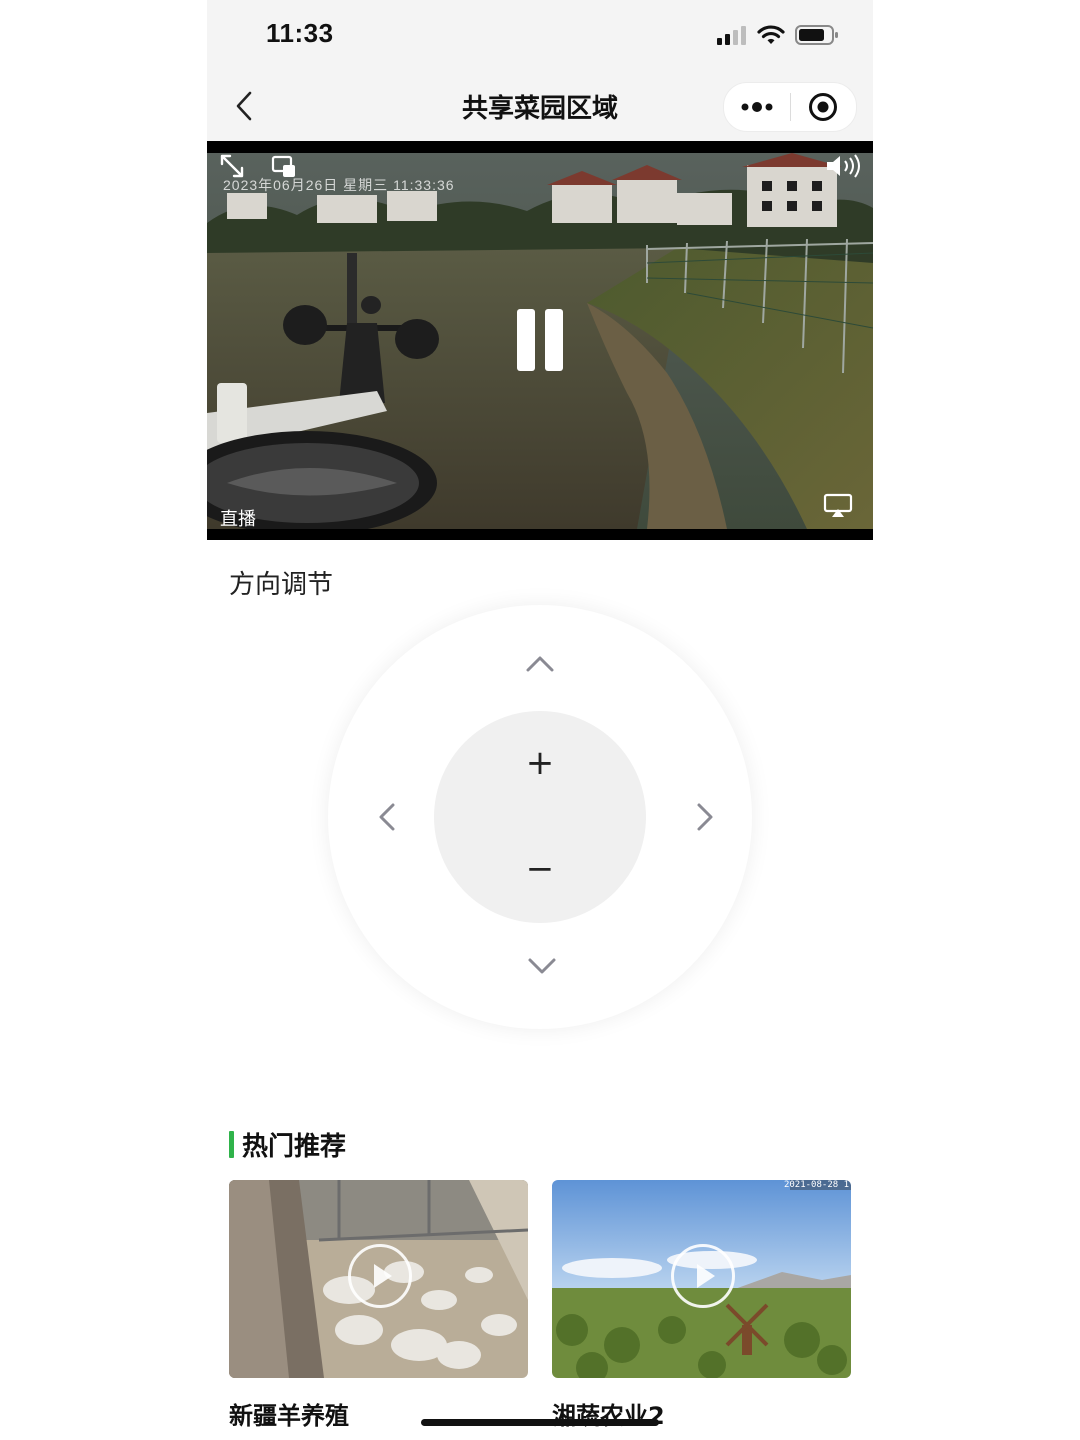 Image resolution: width=1080 pixels, height=1440 pixels. I want to click on pause-button, so click(540, 341).